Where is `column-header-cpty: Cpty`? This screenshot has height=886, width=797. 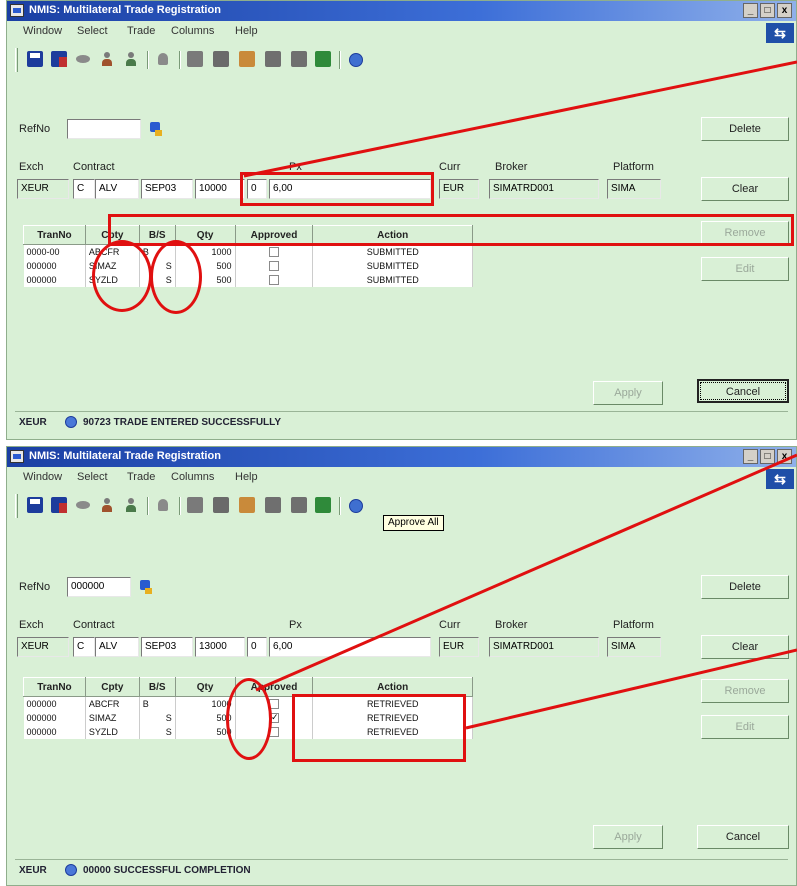 column-header-cpty: Cpty is located at coordinates (112, 687).